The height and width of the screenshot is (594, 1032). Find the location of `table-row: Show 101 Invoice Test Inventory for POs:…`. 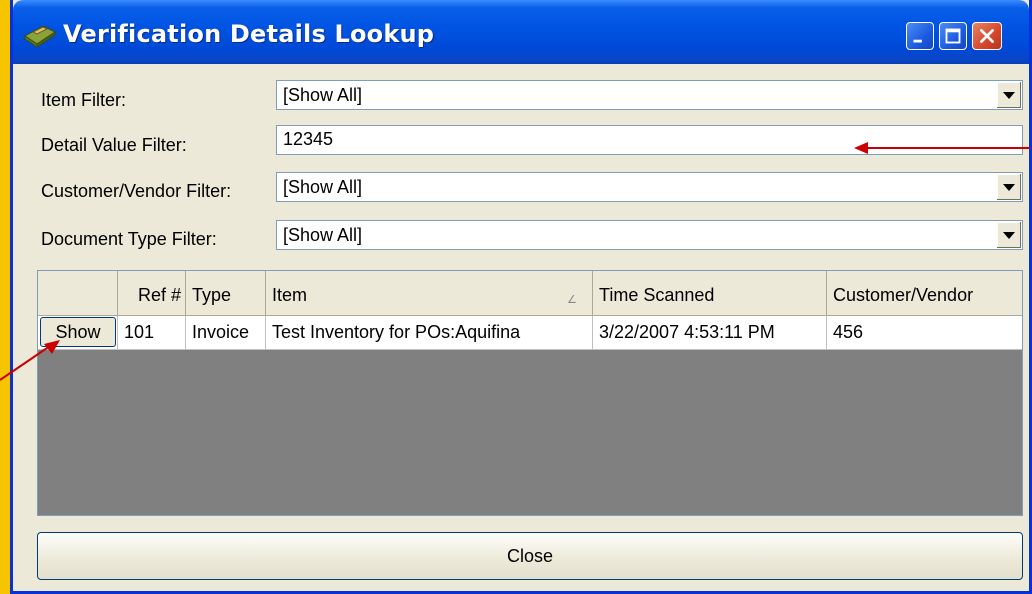

table-row: Show 101 Invoice Test Inventory for POs:… is located at coordinates (530, 333).